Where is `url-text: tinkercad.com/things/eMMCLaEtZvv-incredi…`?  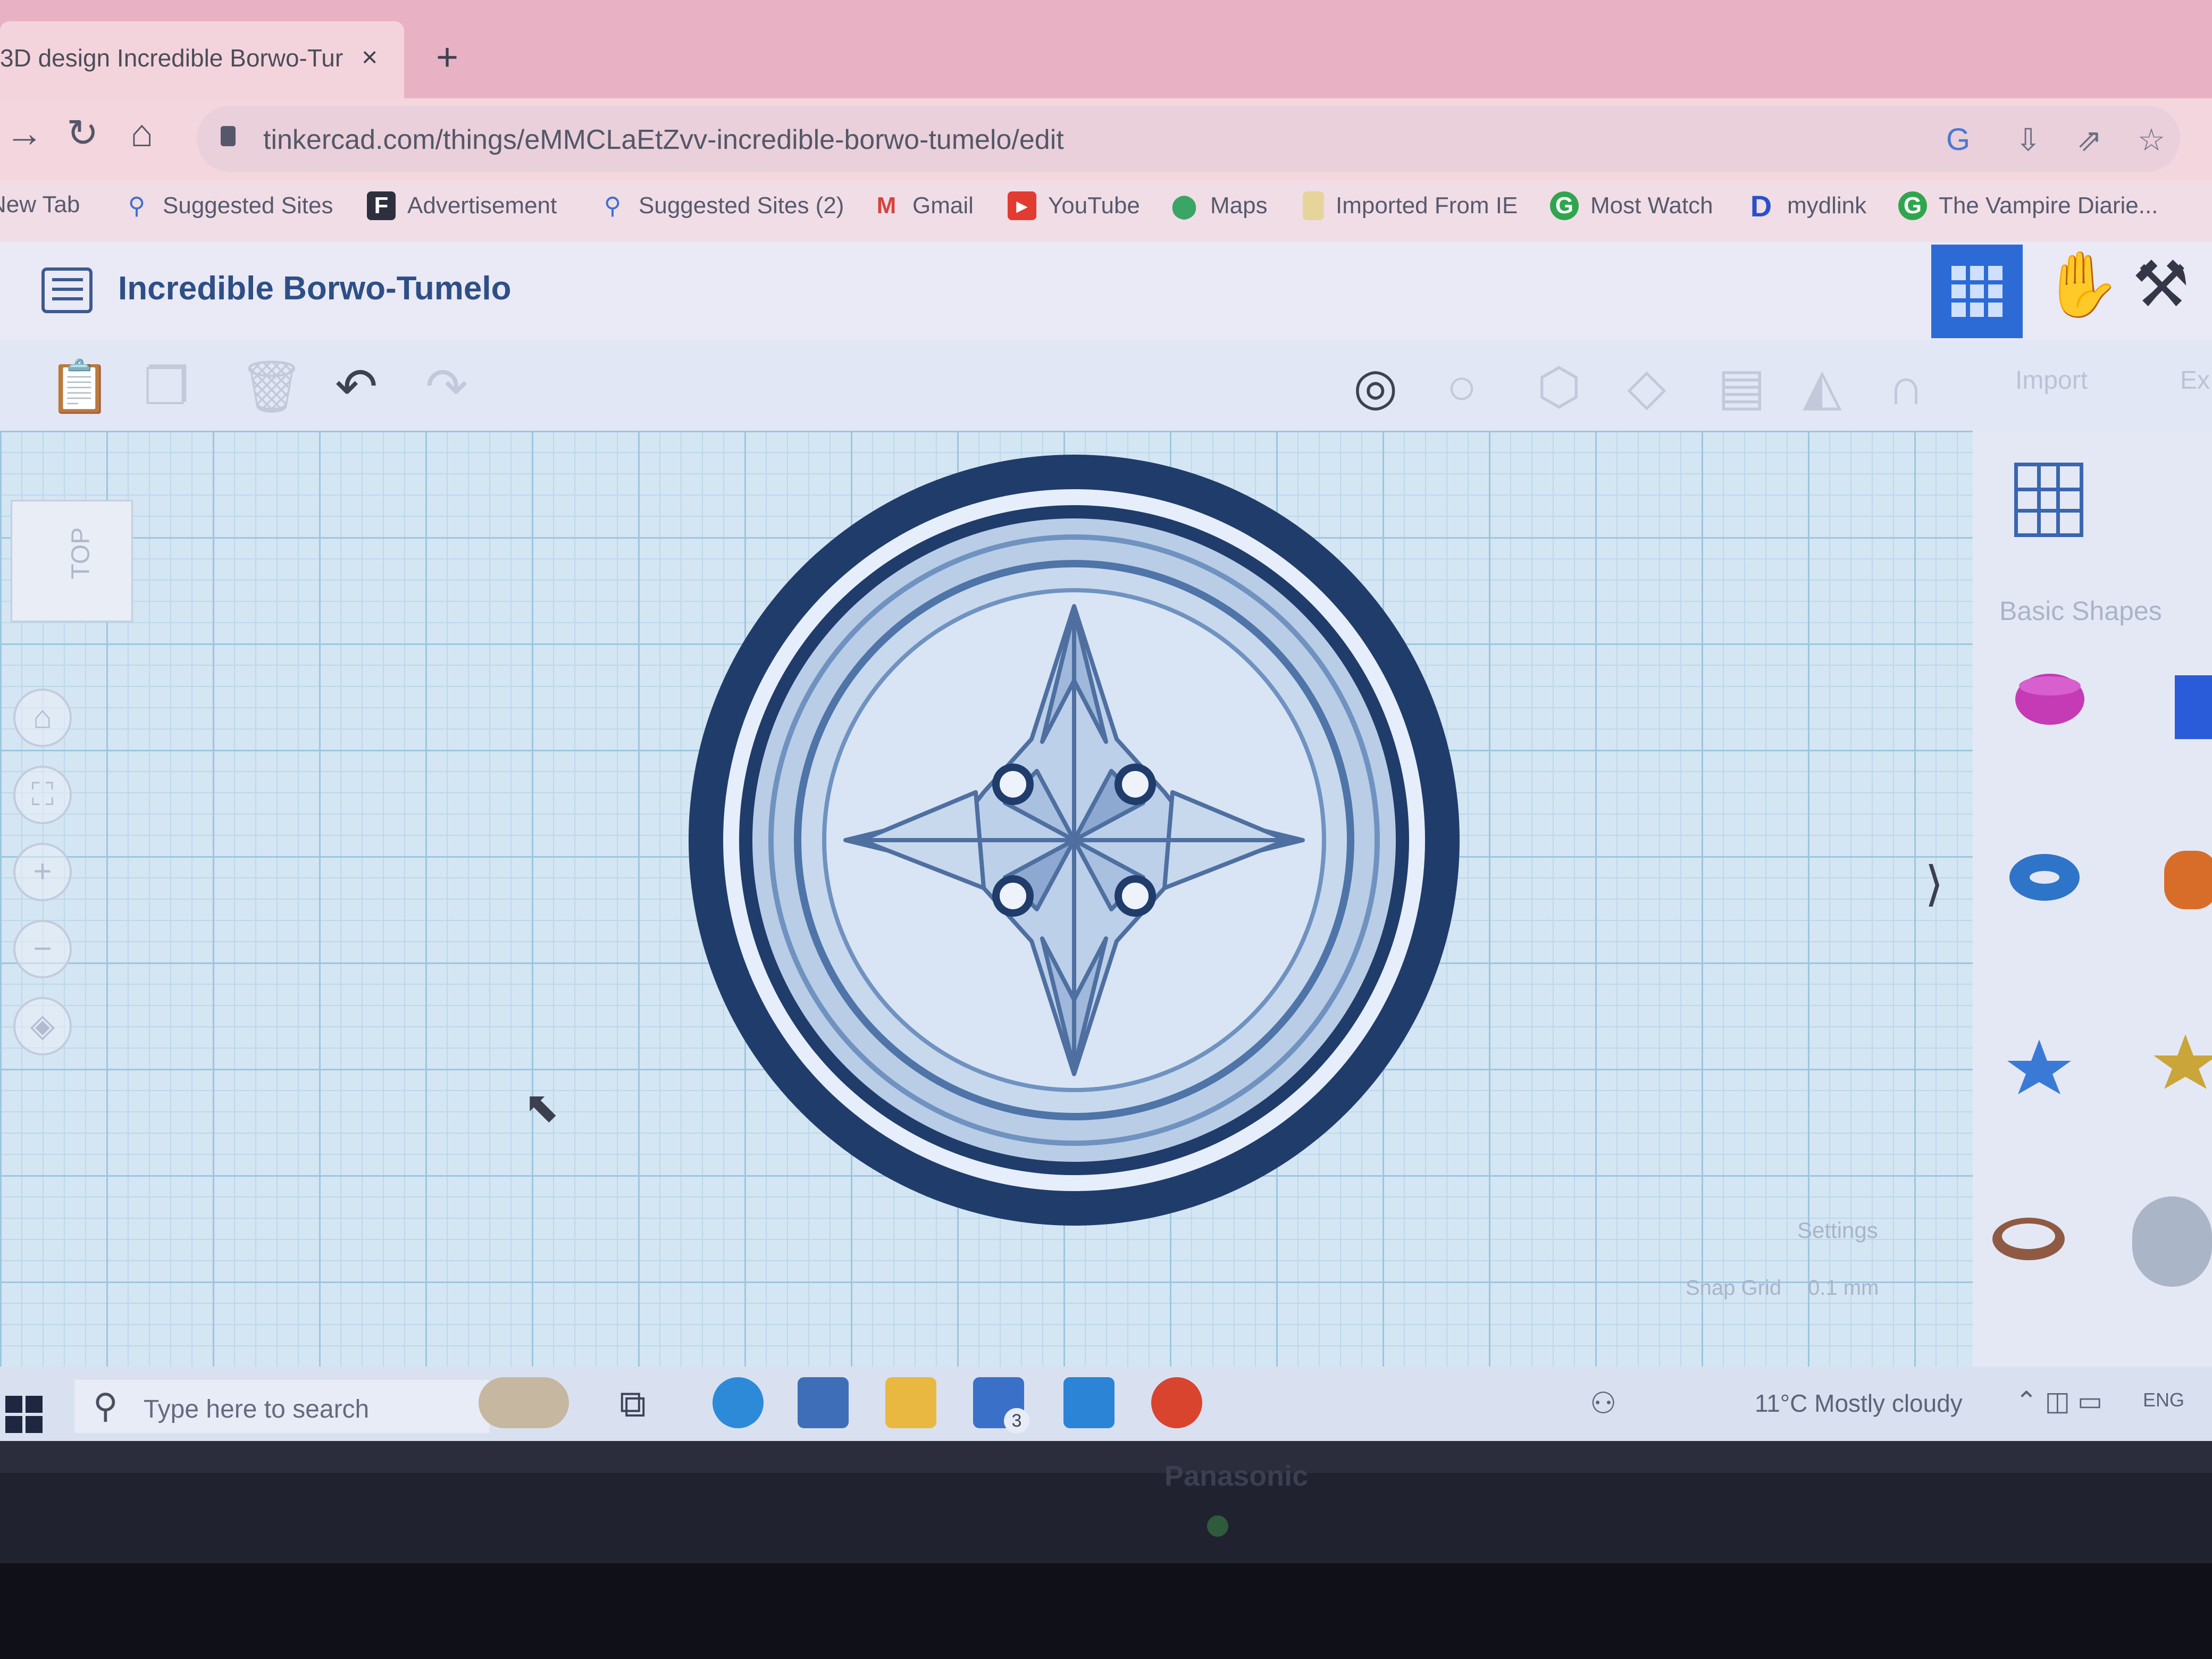
url-text: tinkercad.com/things/eMMCLaEtZvv-incredi… is located at coordinates (663, 140).